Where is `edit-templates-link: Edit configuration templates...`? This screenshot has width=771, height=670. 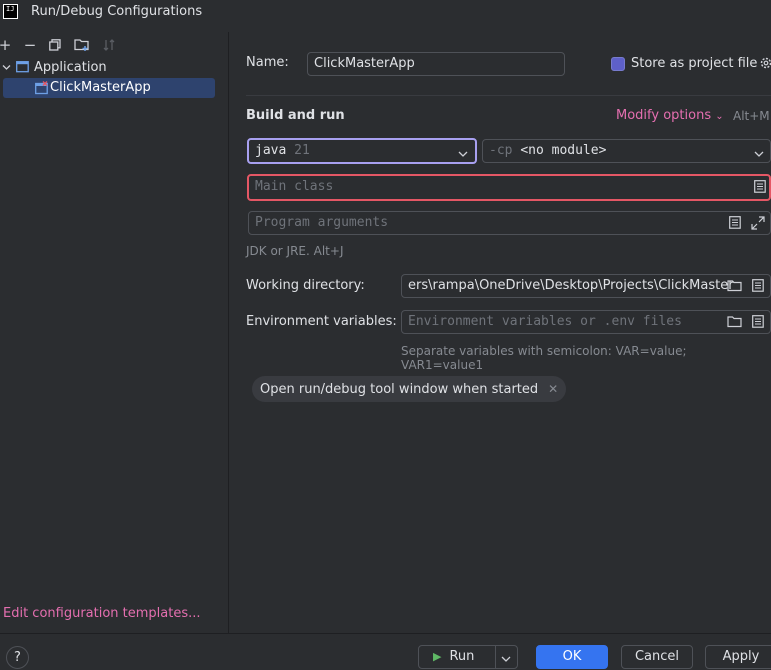
edit-templates-link: Edit configuration templates... is located at coordinates (102, 613).